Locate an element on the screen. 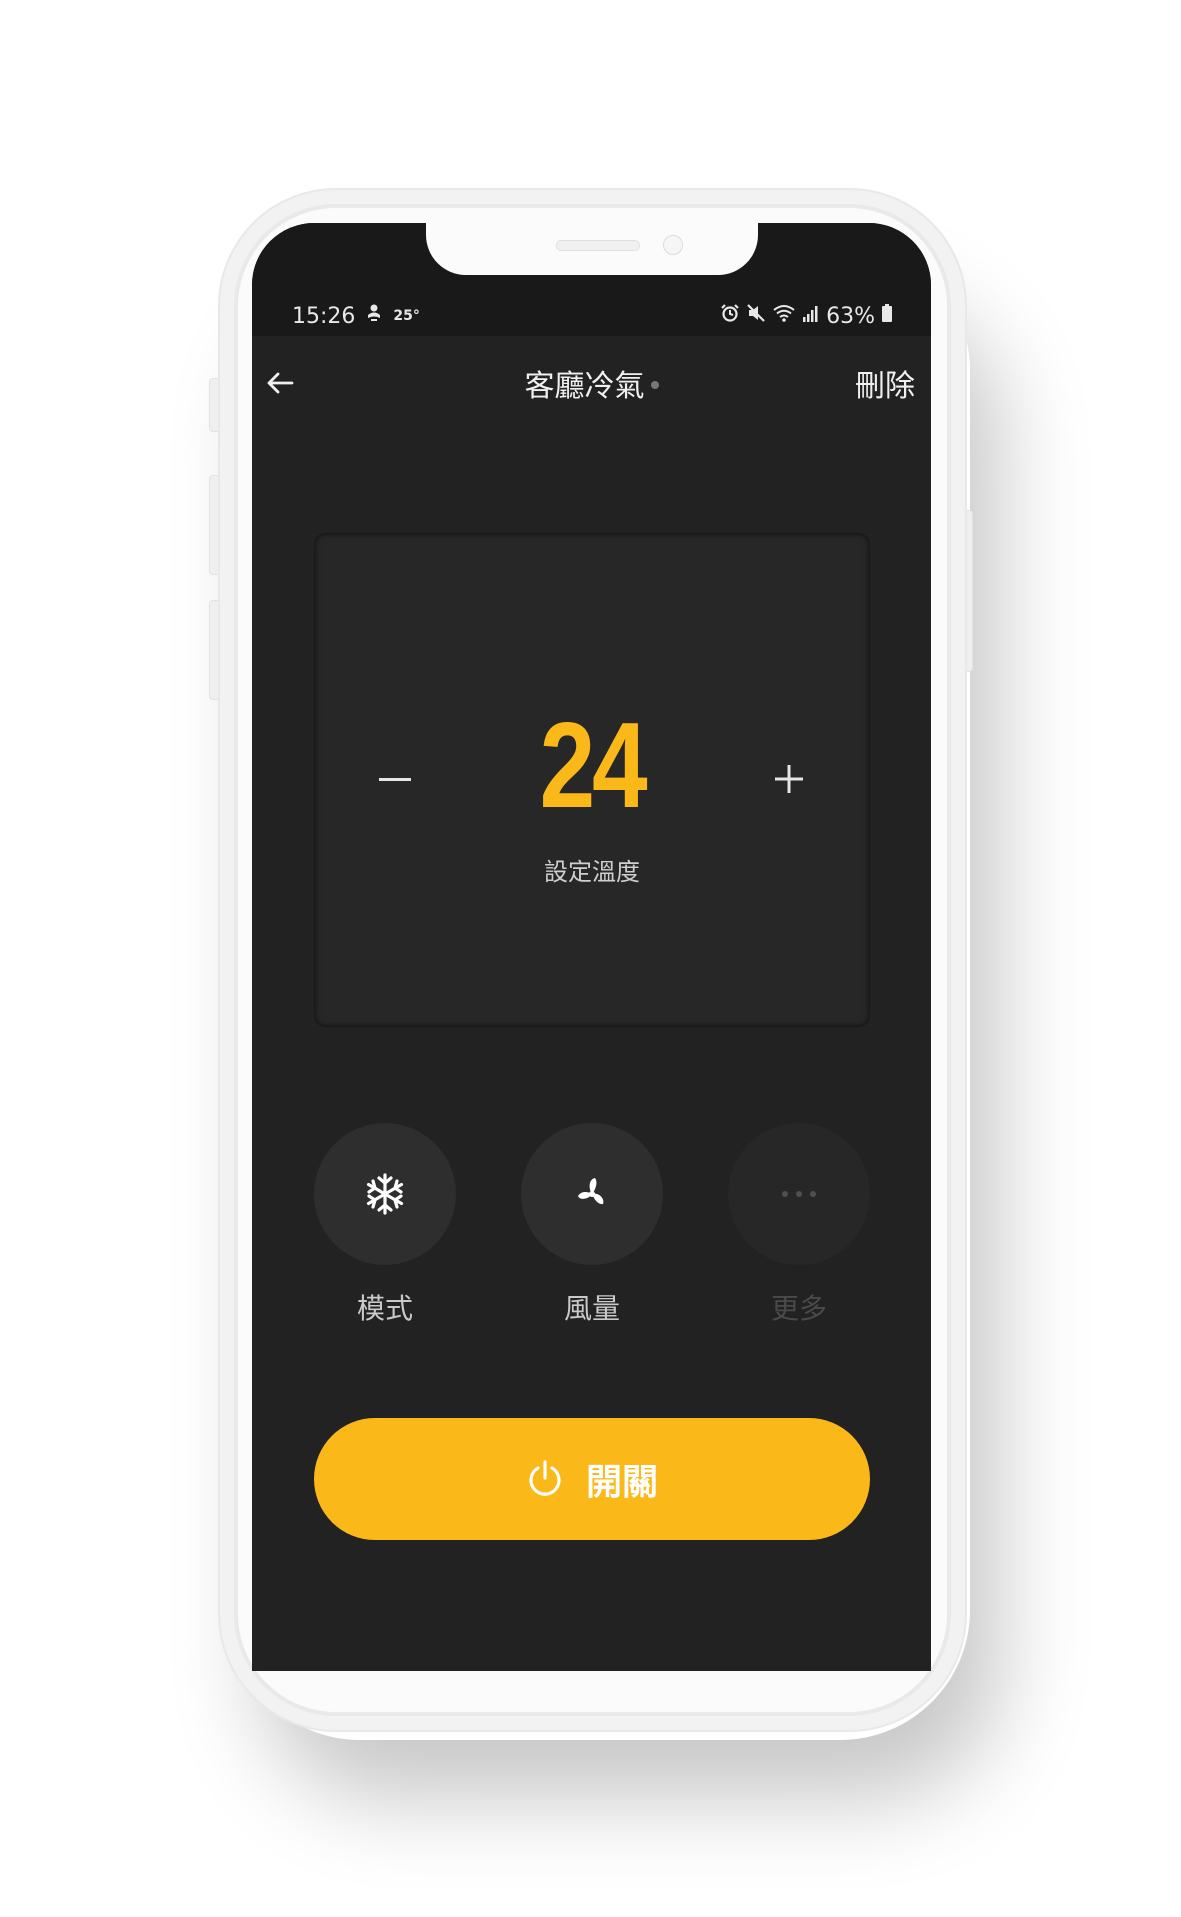 The image size is (1181, 1917). page-title: 客廳冷氣 is located at coordinates (584, 386).